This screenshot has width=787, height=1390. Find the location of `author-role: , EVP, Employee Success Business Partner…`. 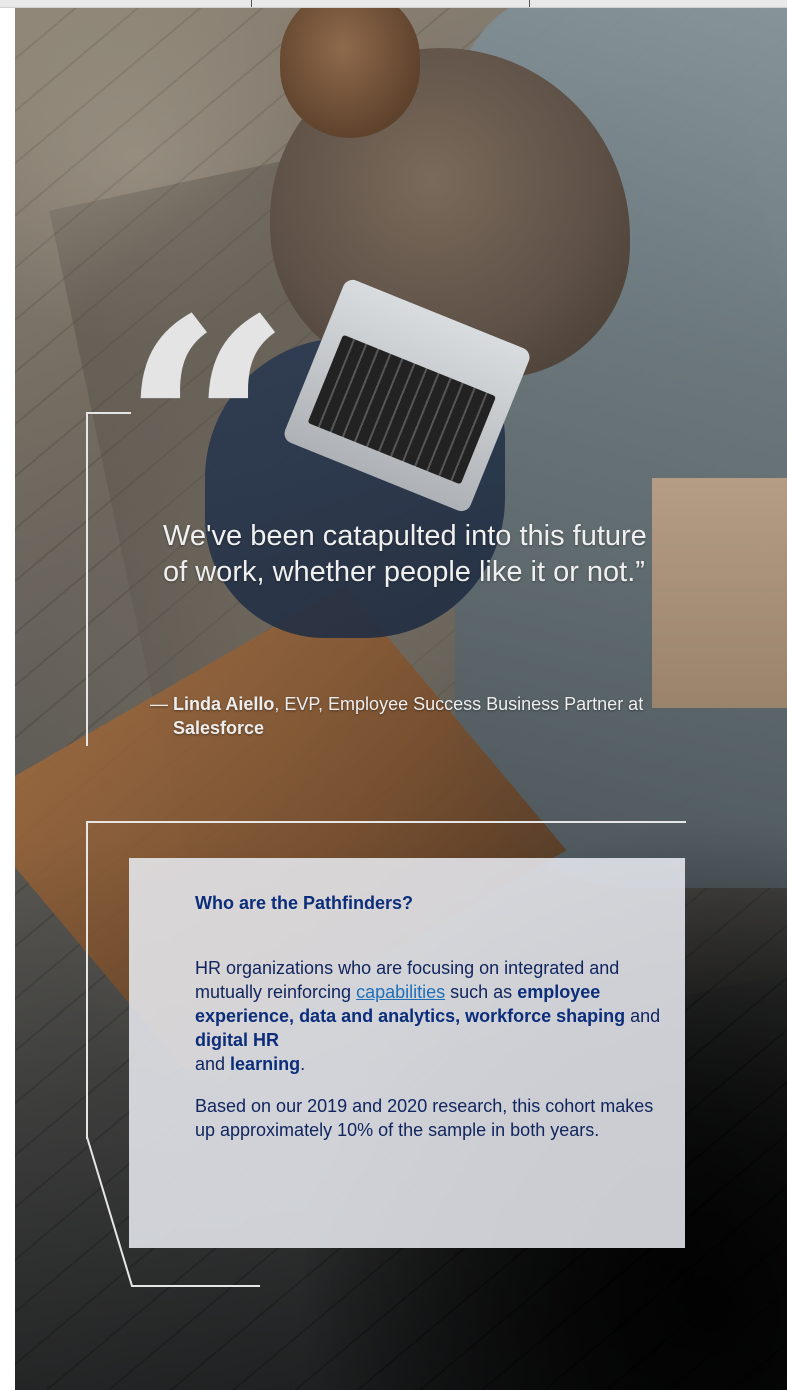

author-role: , EVP, Employee Success Business Partner… is located at coordinates (459, 704).